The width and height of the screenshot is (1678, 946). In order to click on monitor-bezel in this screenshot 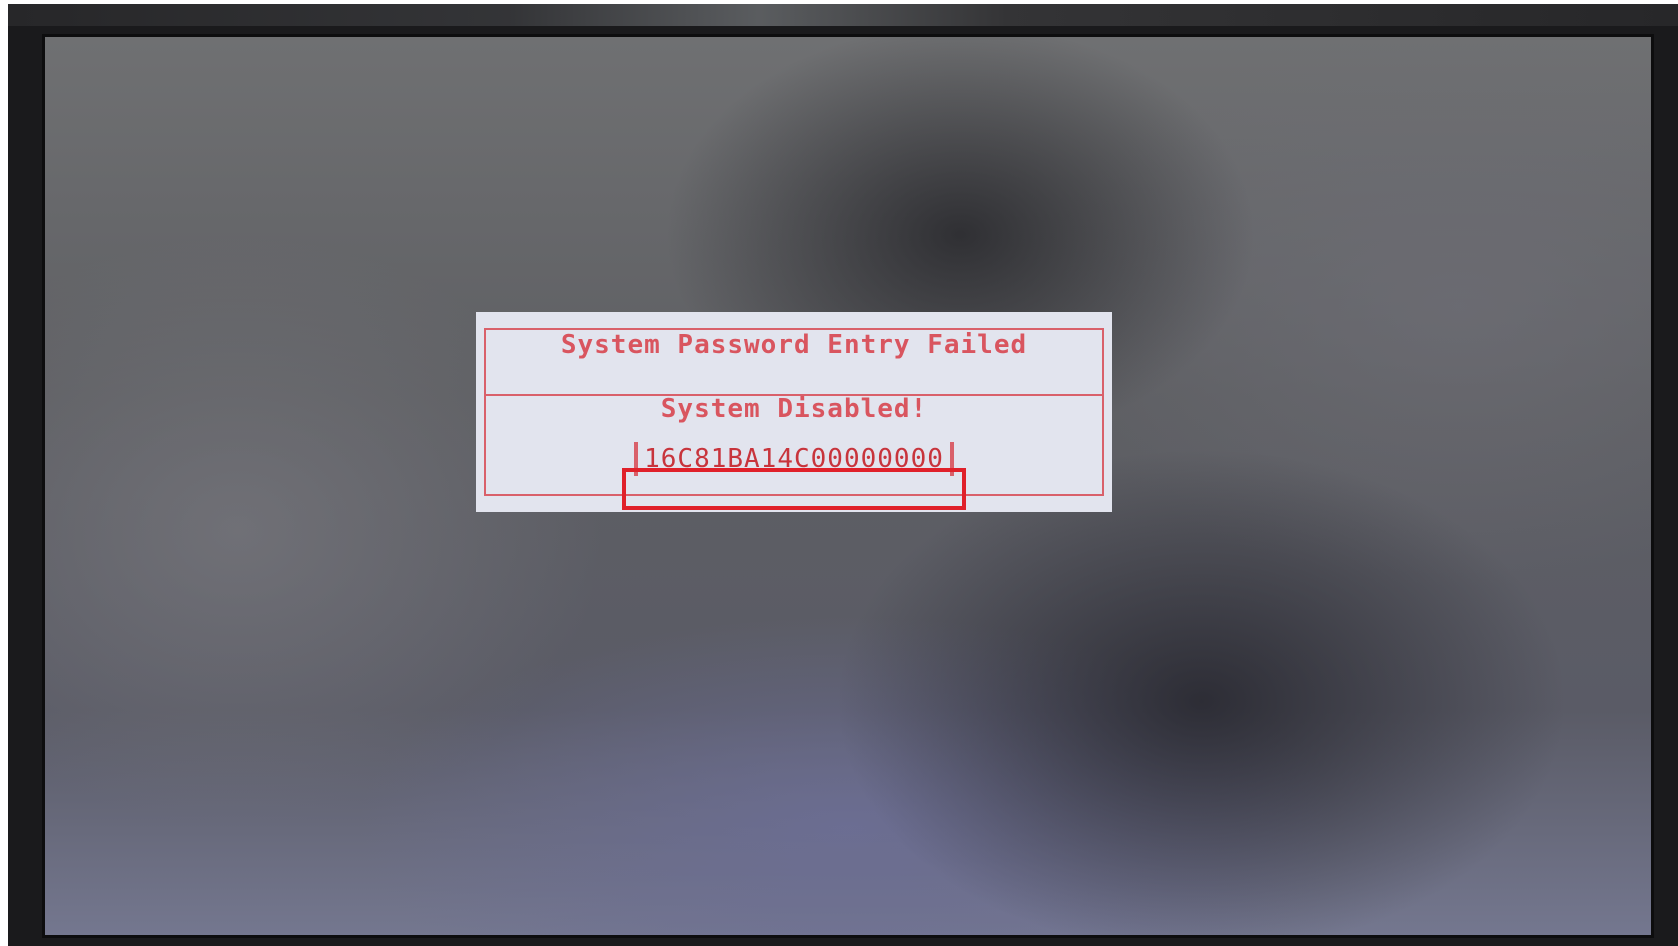, I will do `click(843, 15)`.